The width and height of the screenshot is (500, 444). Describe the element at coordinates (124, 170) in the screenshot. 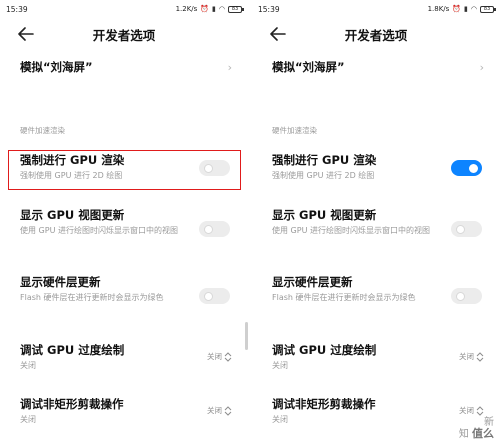

I see `highlight-box` at that location.